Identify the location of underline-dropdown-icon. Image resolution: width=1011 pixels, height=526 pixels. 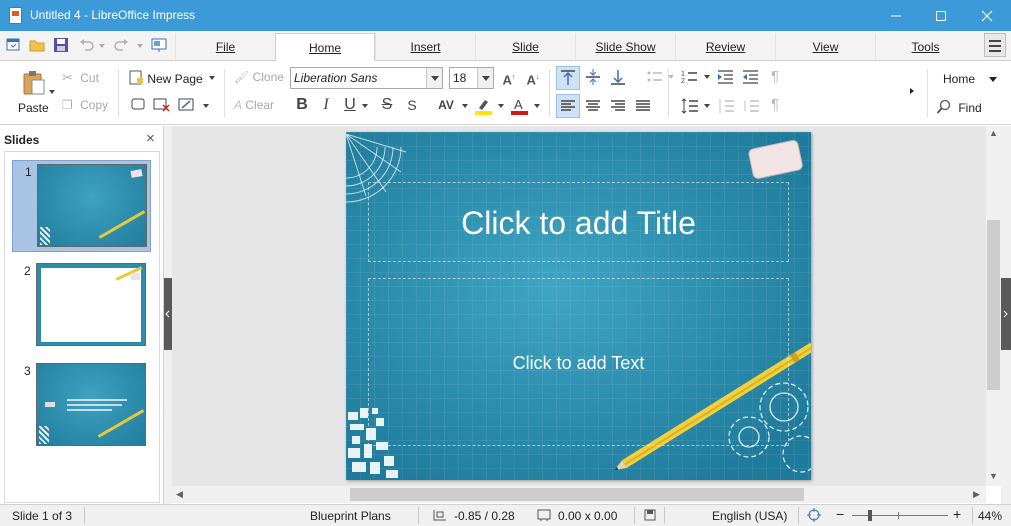
(365, 106).